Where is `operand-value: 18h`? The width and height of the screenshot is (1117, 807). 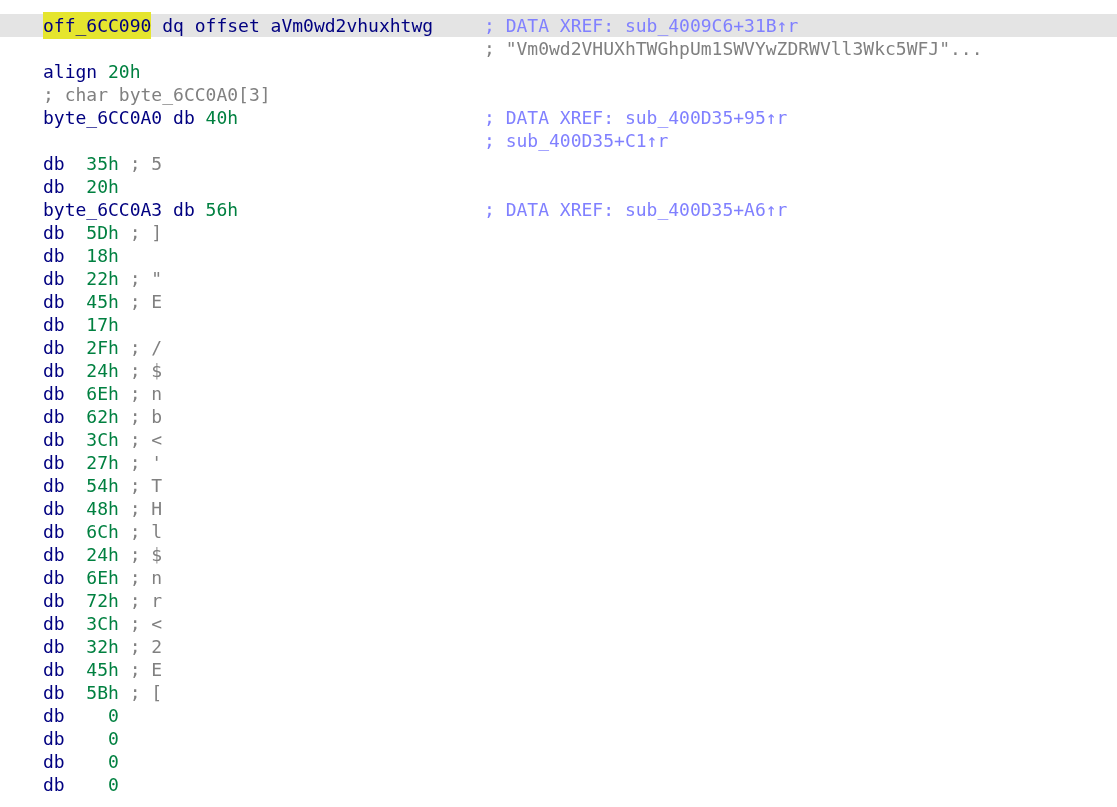
operand-value: 18h is located at coordinates (102, 256).